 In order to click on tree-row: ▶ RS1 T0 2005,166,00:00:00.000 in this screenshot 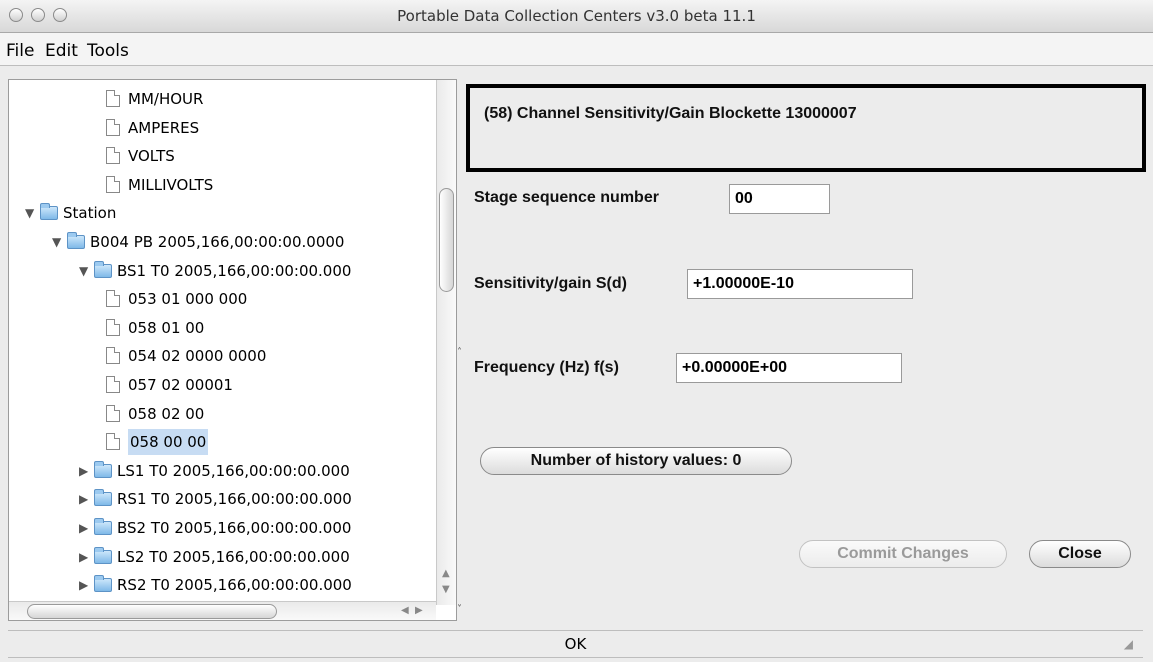, I will do `click(222, 499)`.